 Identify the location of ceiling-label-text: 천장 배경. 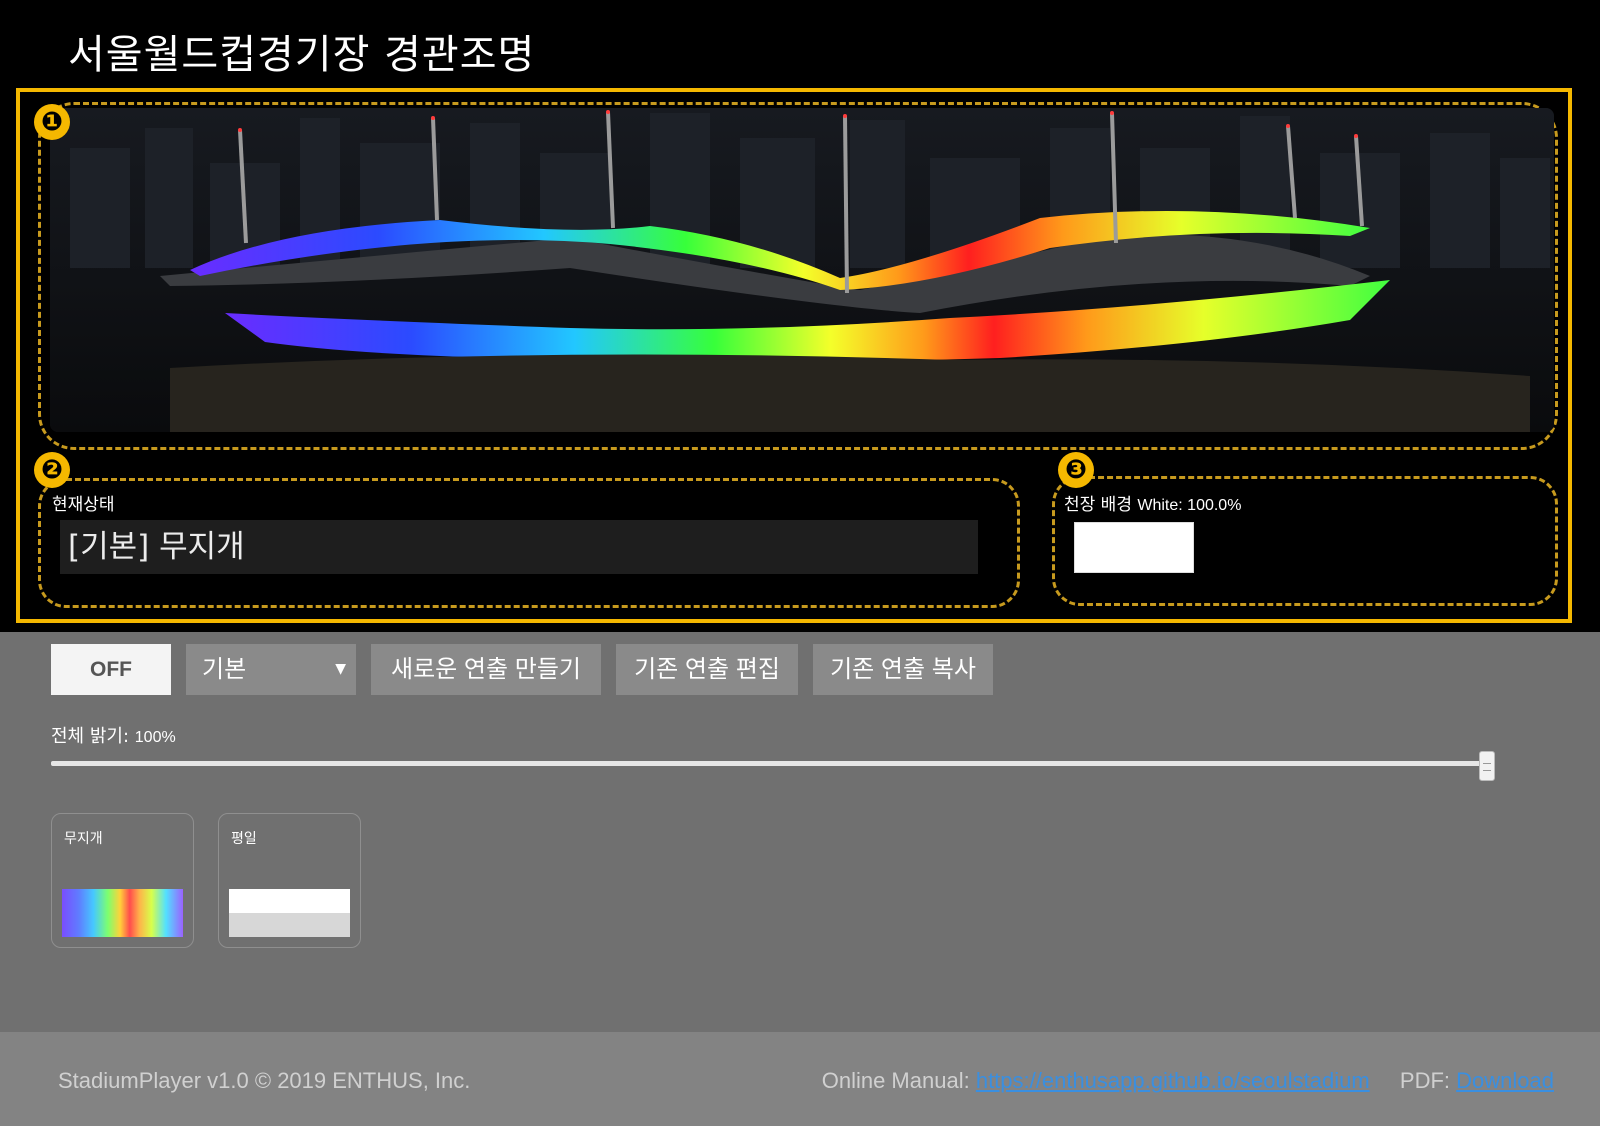
(1098, 505).